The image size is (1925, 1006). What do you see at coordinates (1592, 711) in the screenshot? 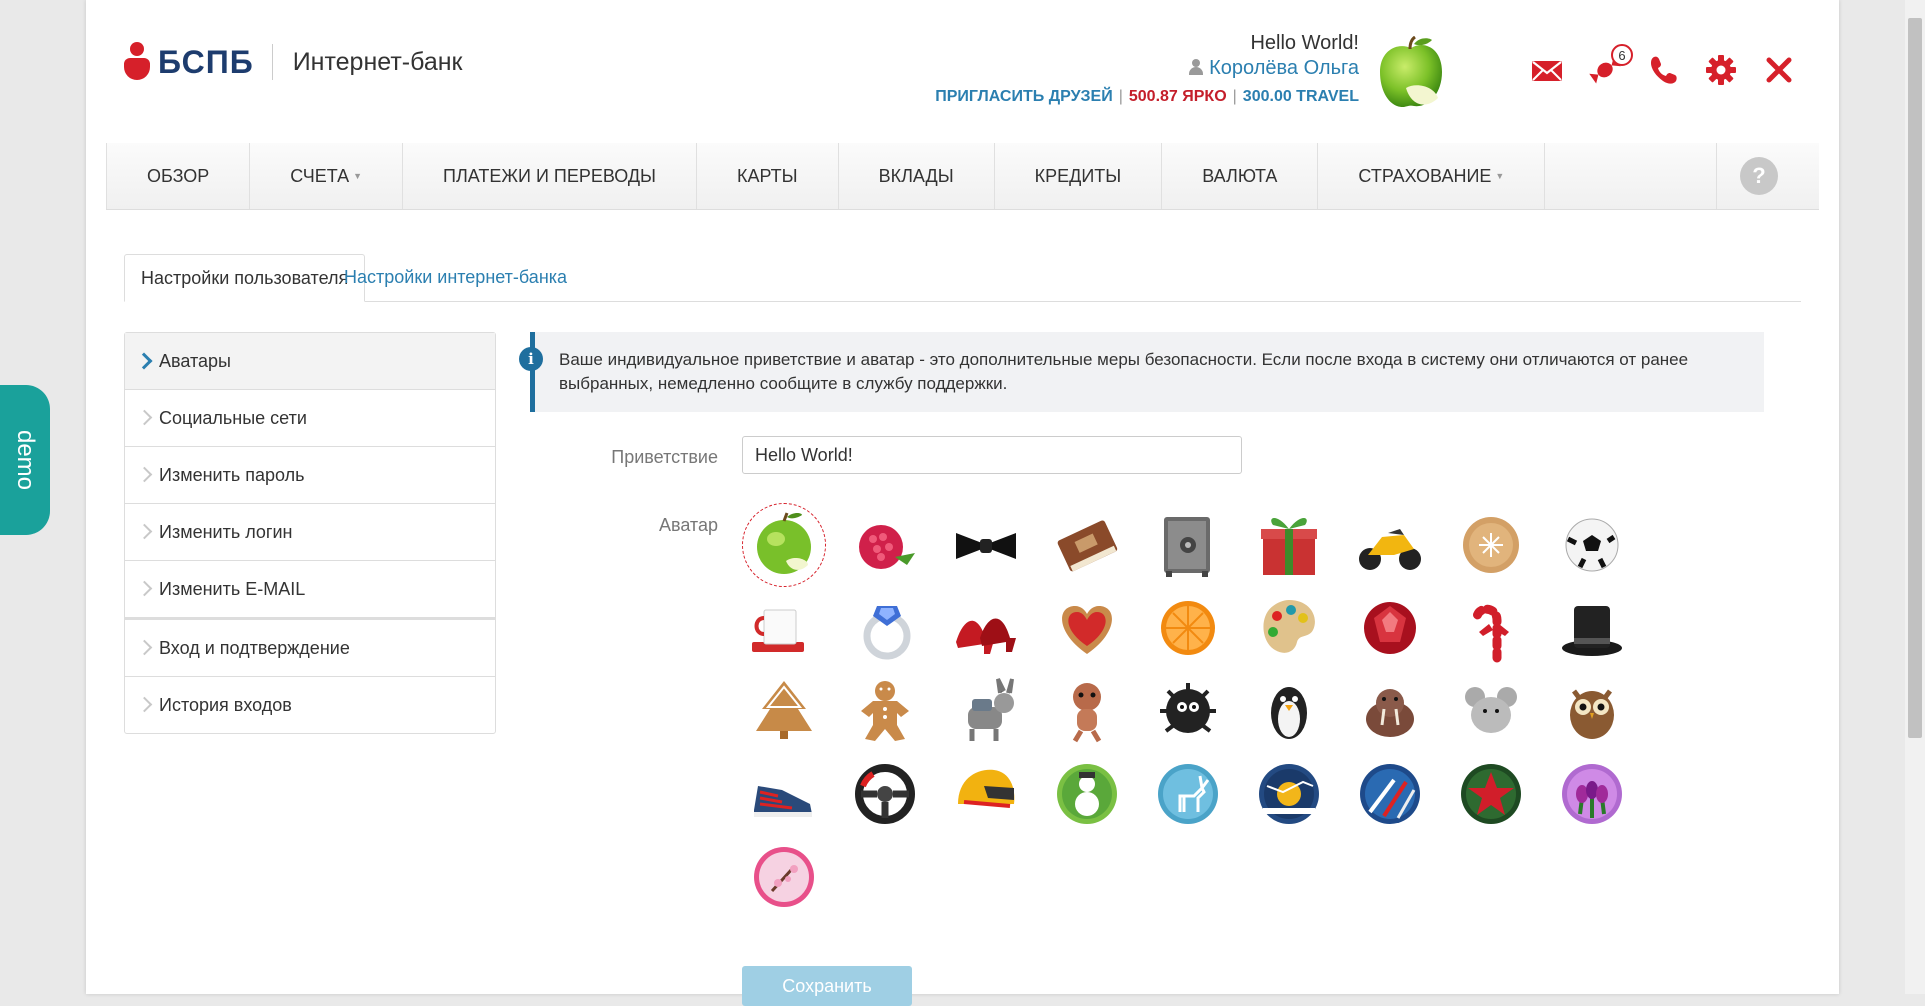
I see `avatar-option-owl-icon` at bounding box center [1592, 711].